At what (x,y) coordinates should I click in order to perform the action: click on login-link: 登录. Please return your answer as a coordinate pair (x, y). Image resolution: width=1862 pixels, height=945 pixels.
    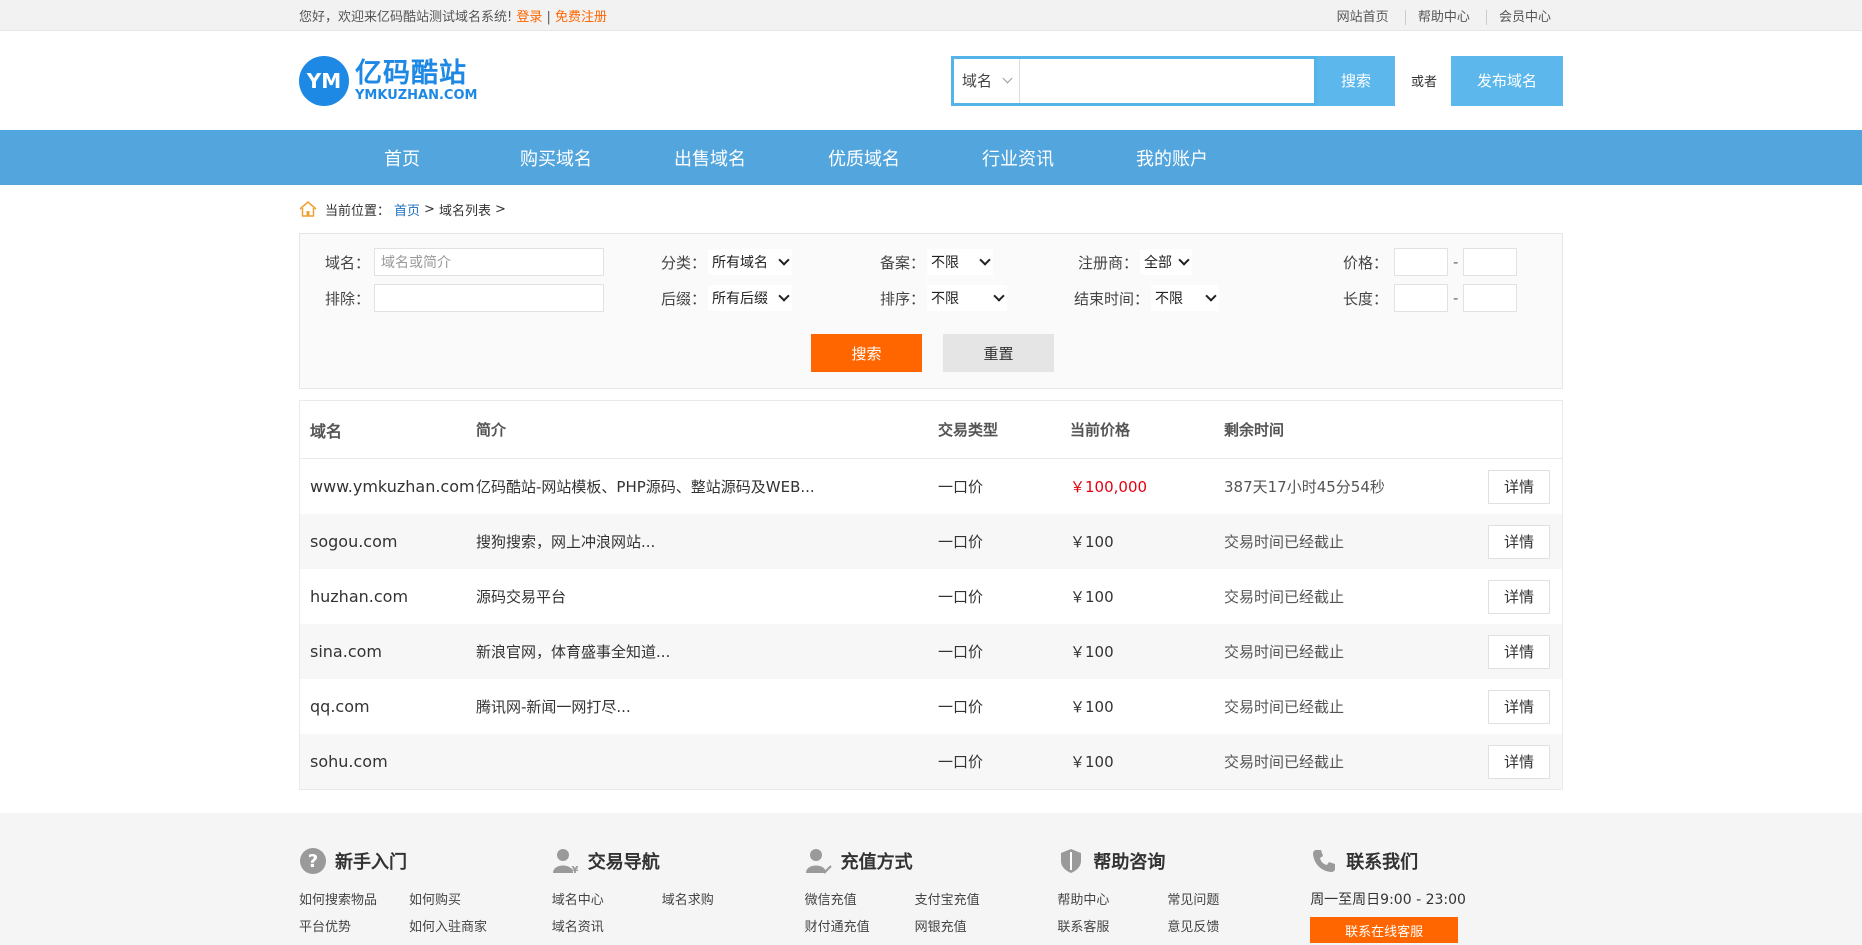
    Looking at the image, I should click on (529, 17).